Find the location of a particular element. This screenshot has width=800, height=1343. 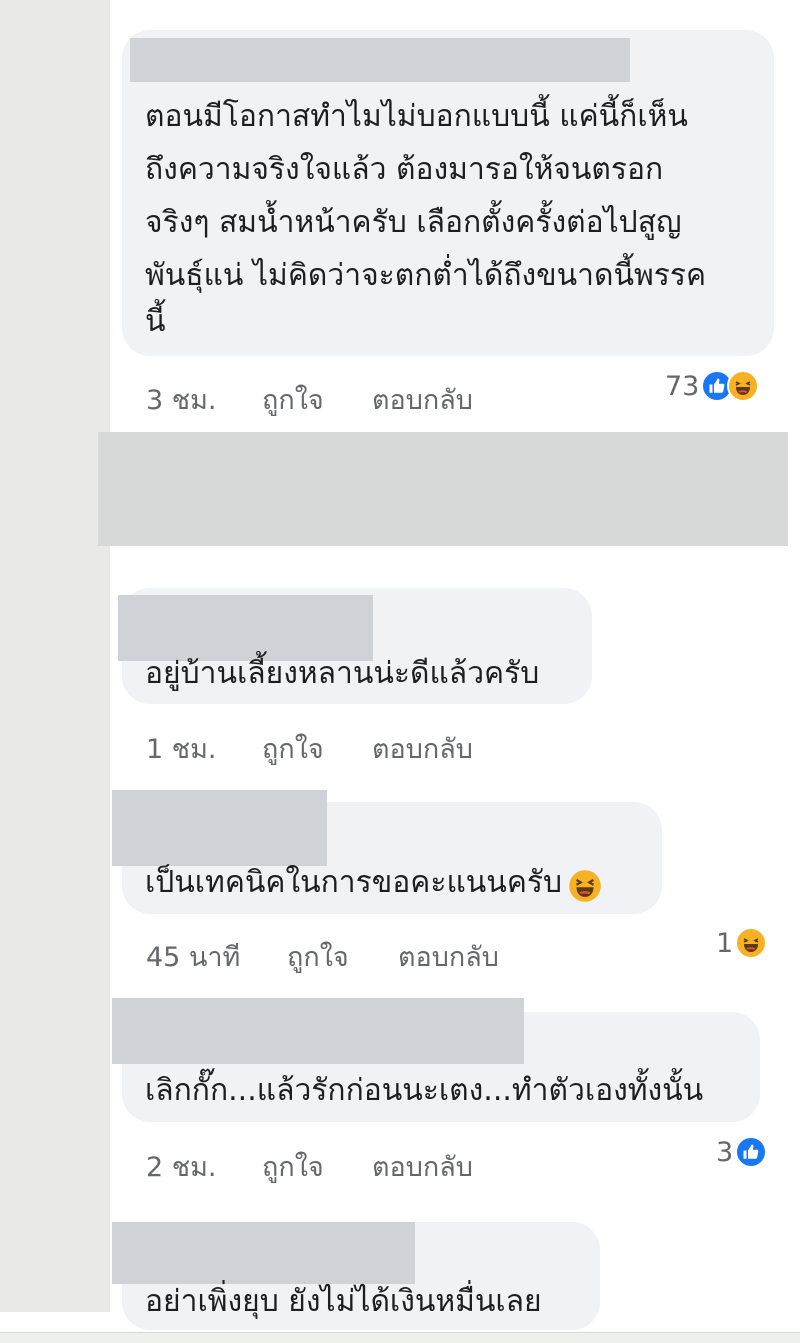

bottom-edge is located at coordinates (400, 1337).